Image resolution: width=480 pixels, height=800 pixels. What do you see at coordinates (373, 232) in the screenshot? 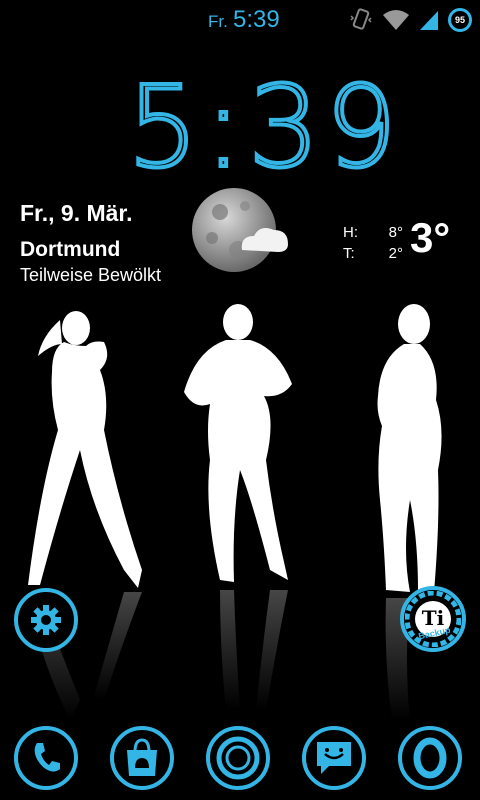
I see `high-temp-row: H: 8°` at bounding box center [373, 232].